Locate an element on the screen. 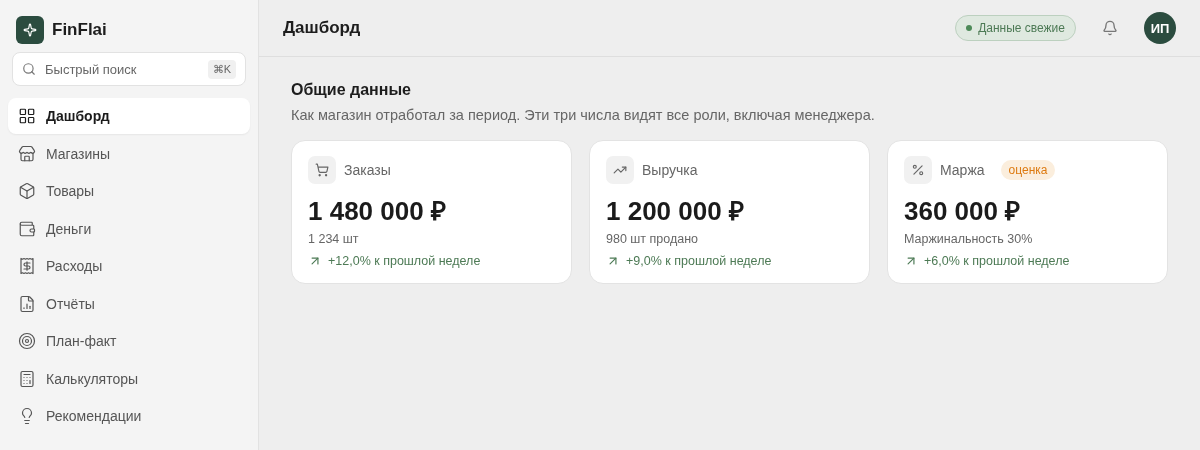 This screenshot has height=450, width=1200. page-title: Дашборд is located at coordinates (322, 28).